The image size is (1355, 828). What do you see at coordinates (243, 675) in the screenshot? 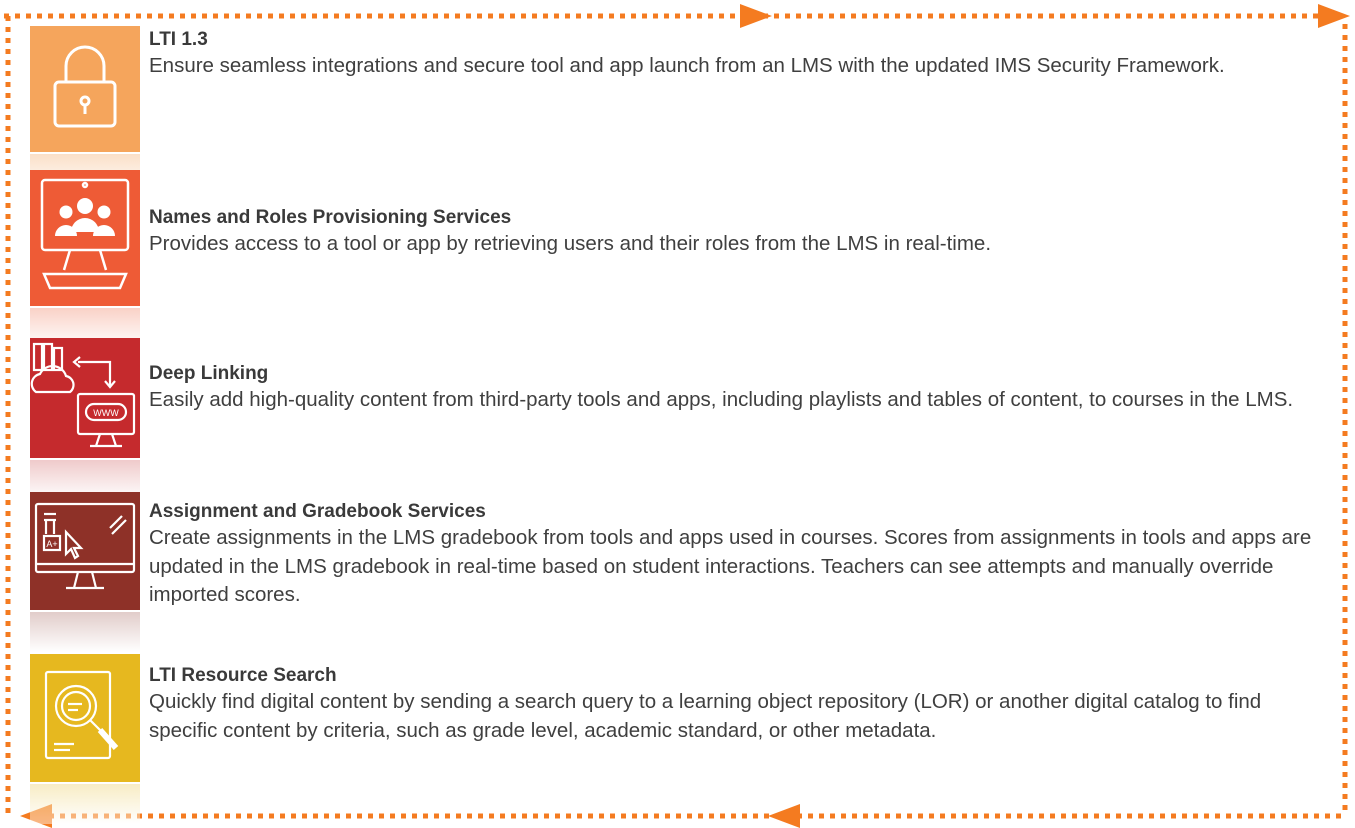
I see `feature-title: LTI Resource Search` at bounding box center [243, 675].